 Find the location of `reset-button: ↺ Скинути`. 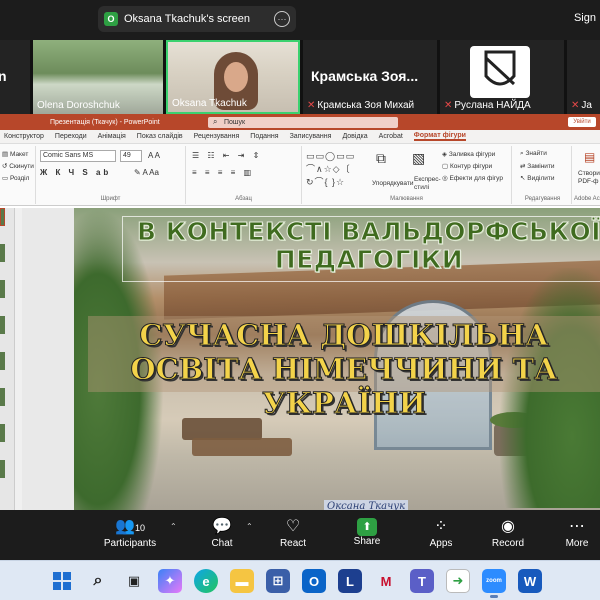

reset-button: ↺ Скинути is located at coordinates (18, 166).